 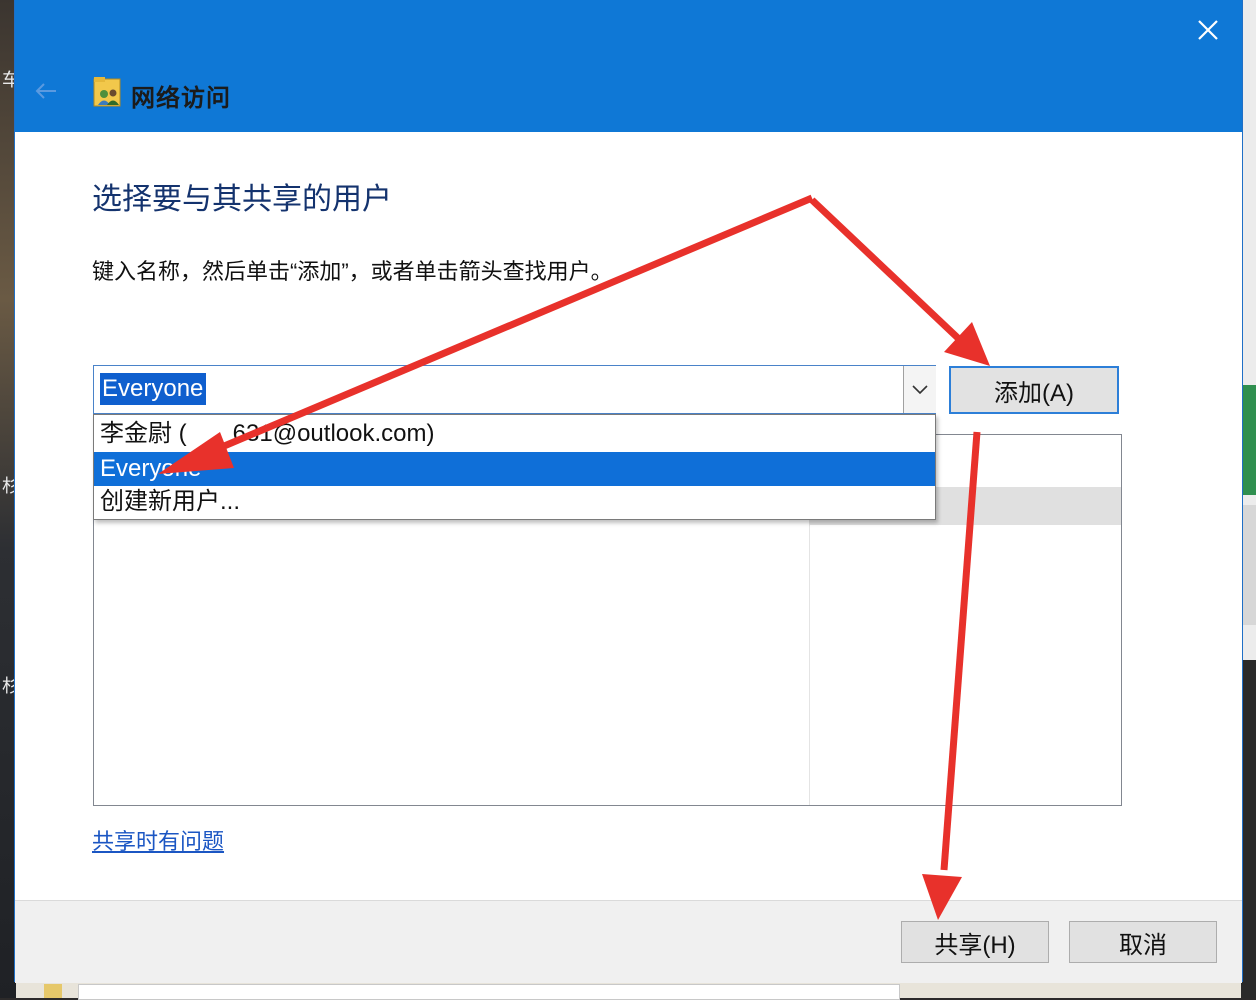 I want to click on dropdown-item-email: 631@outlook.com), so click(x=333, y=433).